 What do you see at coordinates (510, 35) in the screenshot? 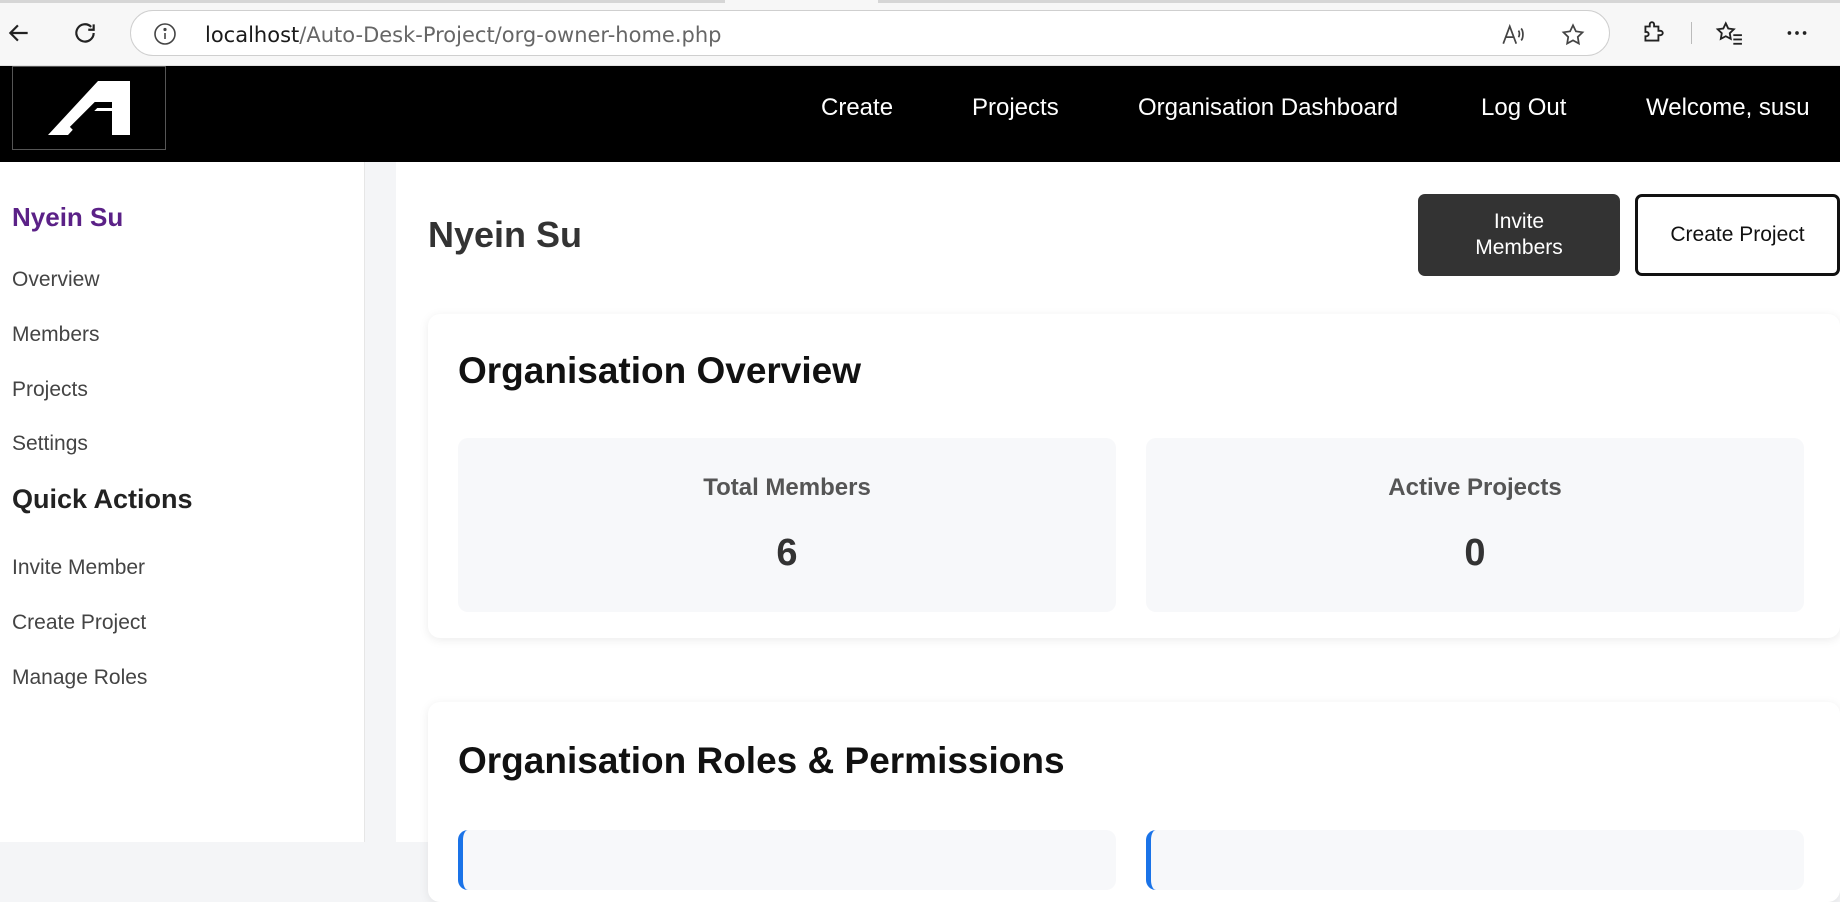
I see `url-path: /Auto-Desk-Project/org-owner-home.php` at bounding box center [510, 35].